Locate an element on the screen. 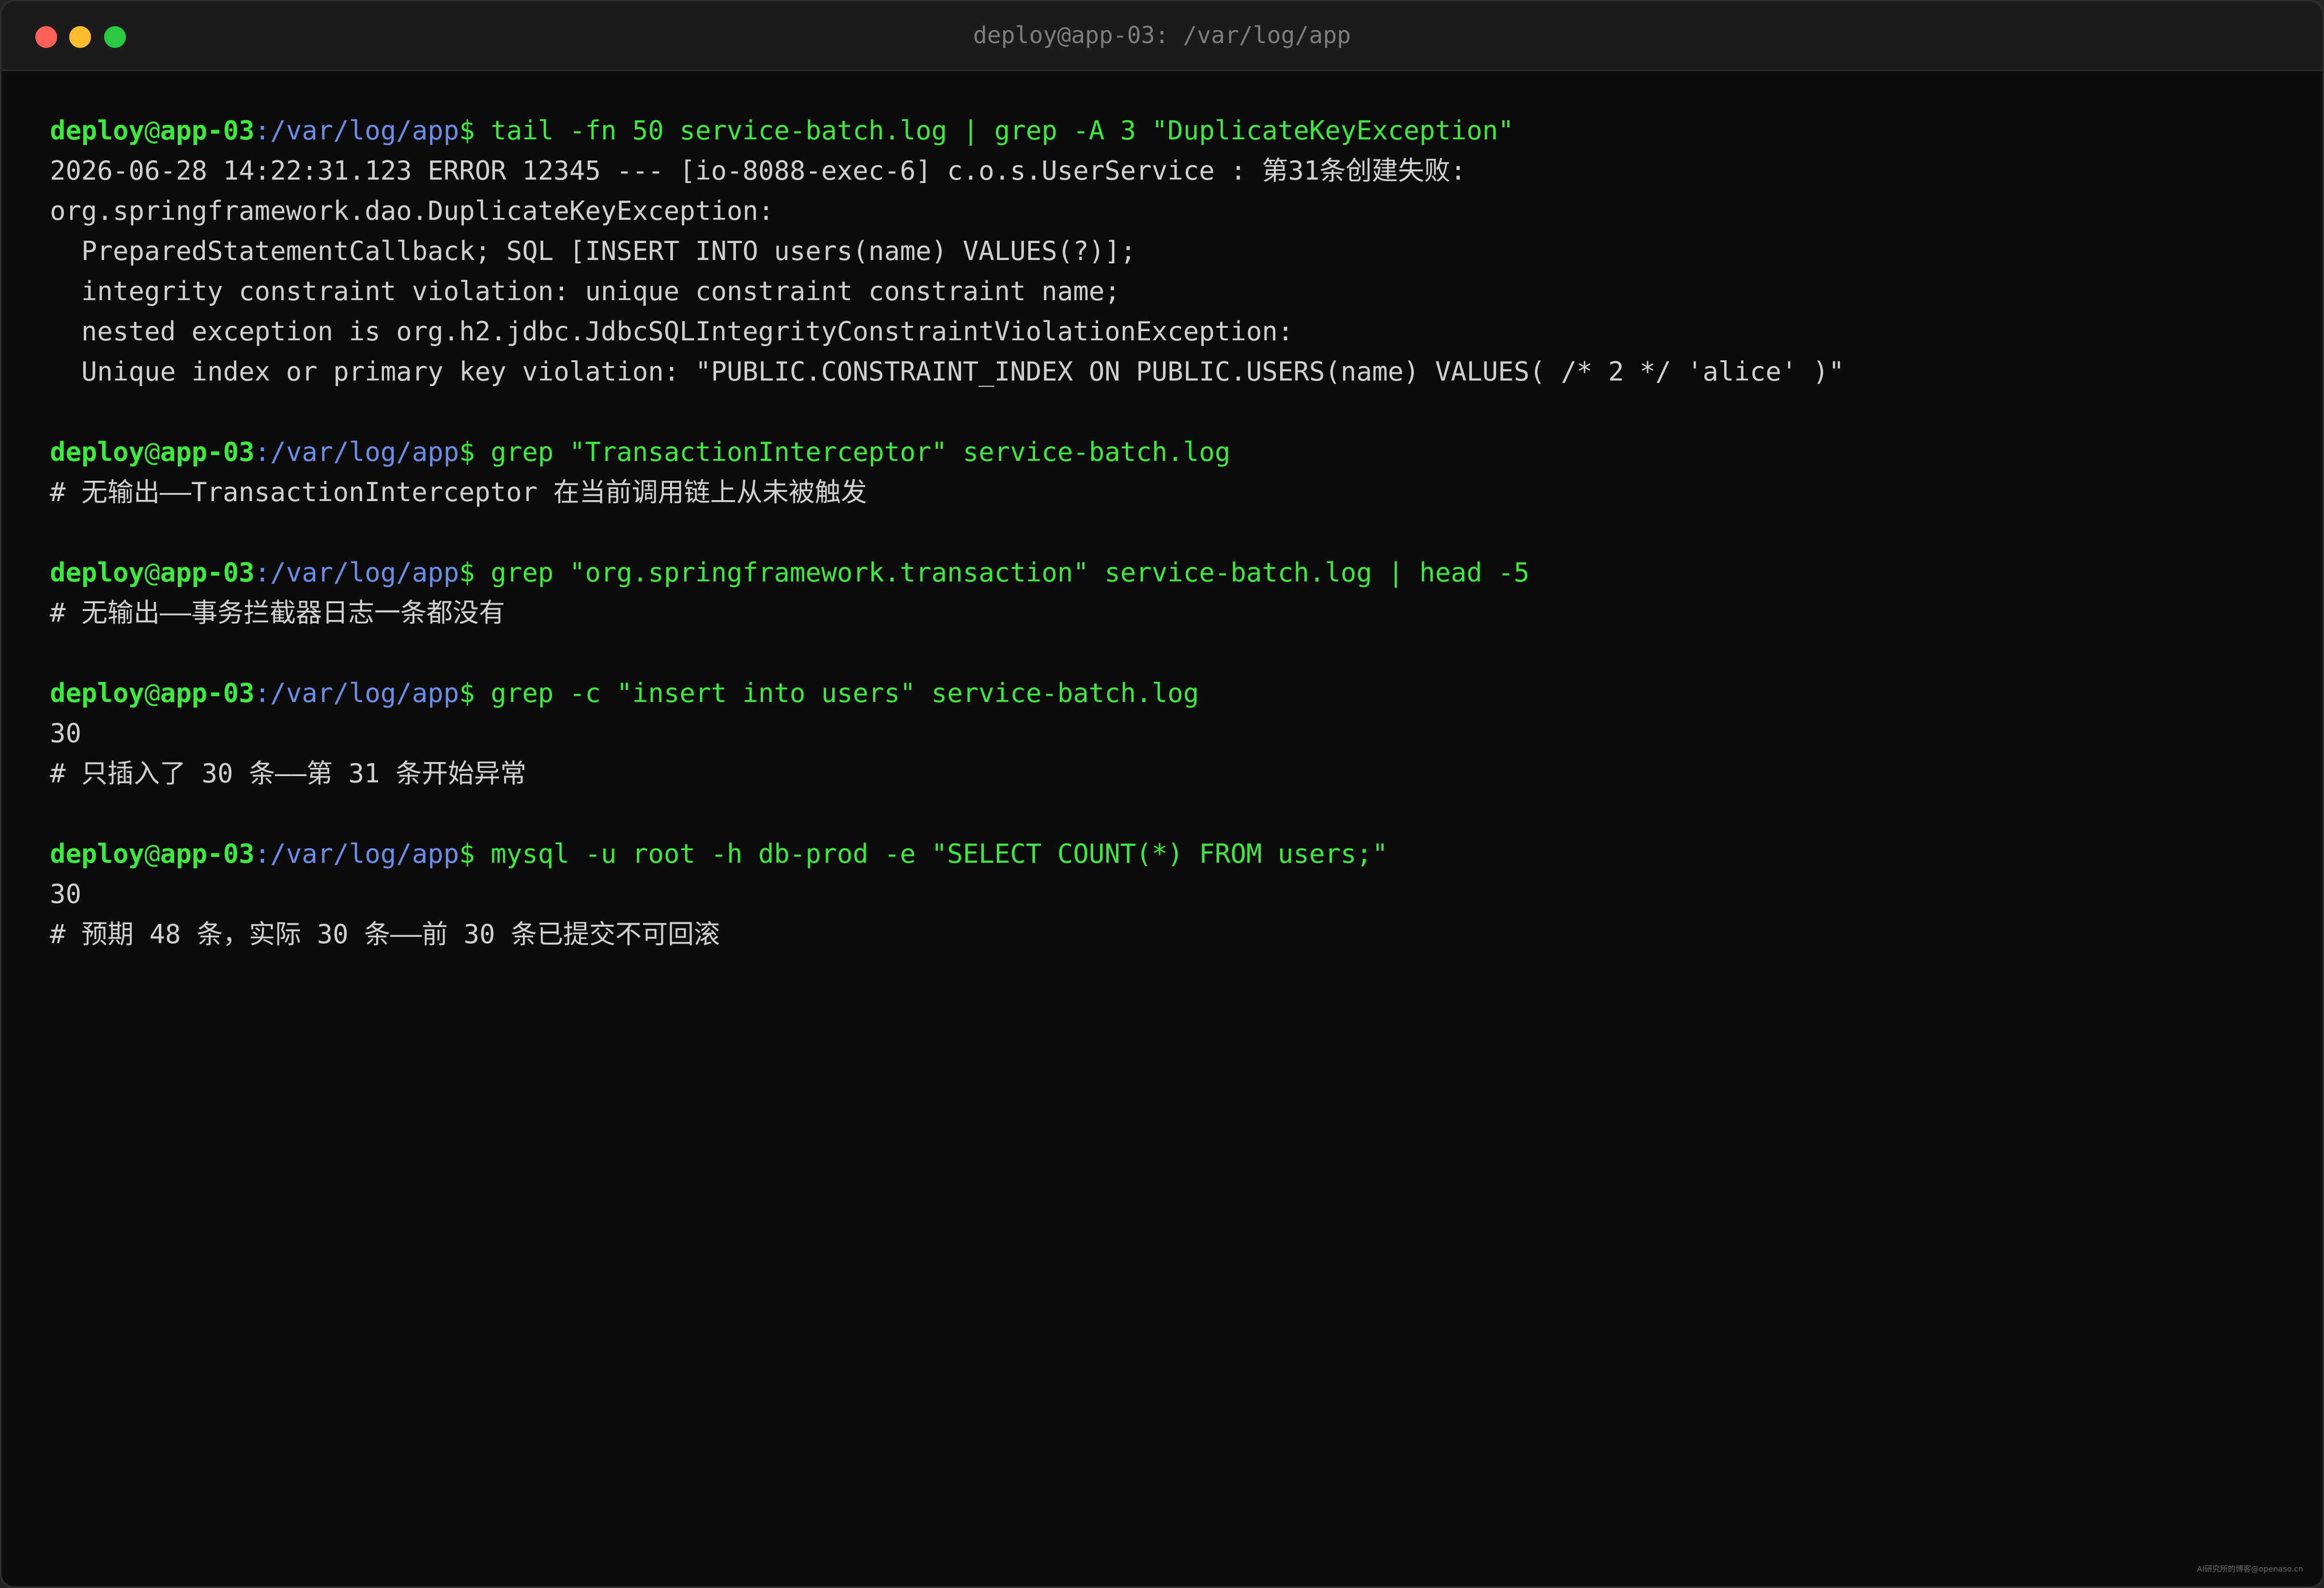 This screenshot has width=2324, height=1588. comment-line: # 只插入了 30 条——第 31 条开始异常 is located at coordinates (289, 773).